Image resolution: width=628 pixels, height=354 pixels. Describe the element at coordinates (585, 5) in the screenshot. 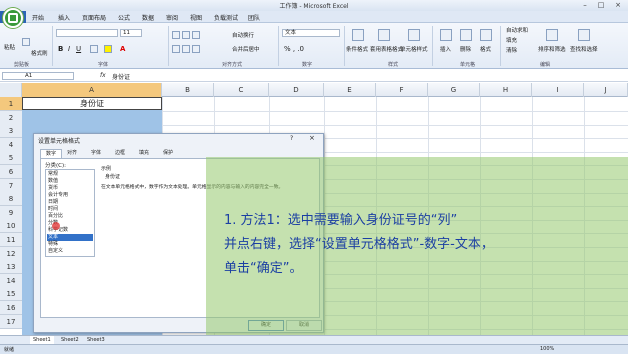

I see `minimize-icon: –` at that location.